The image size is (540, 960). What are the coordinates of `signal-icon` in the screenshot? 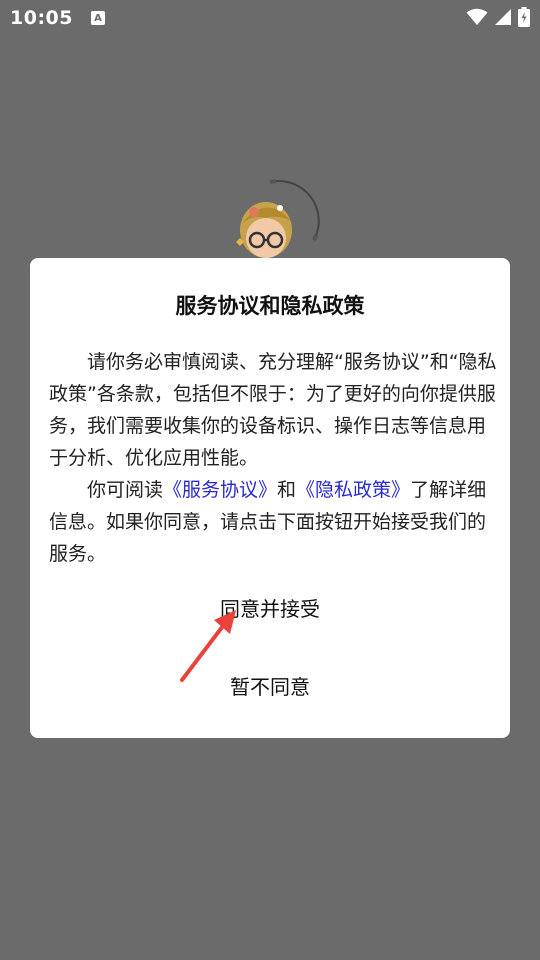 It's located at (503, 17).